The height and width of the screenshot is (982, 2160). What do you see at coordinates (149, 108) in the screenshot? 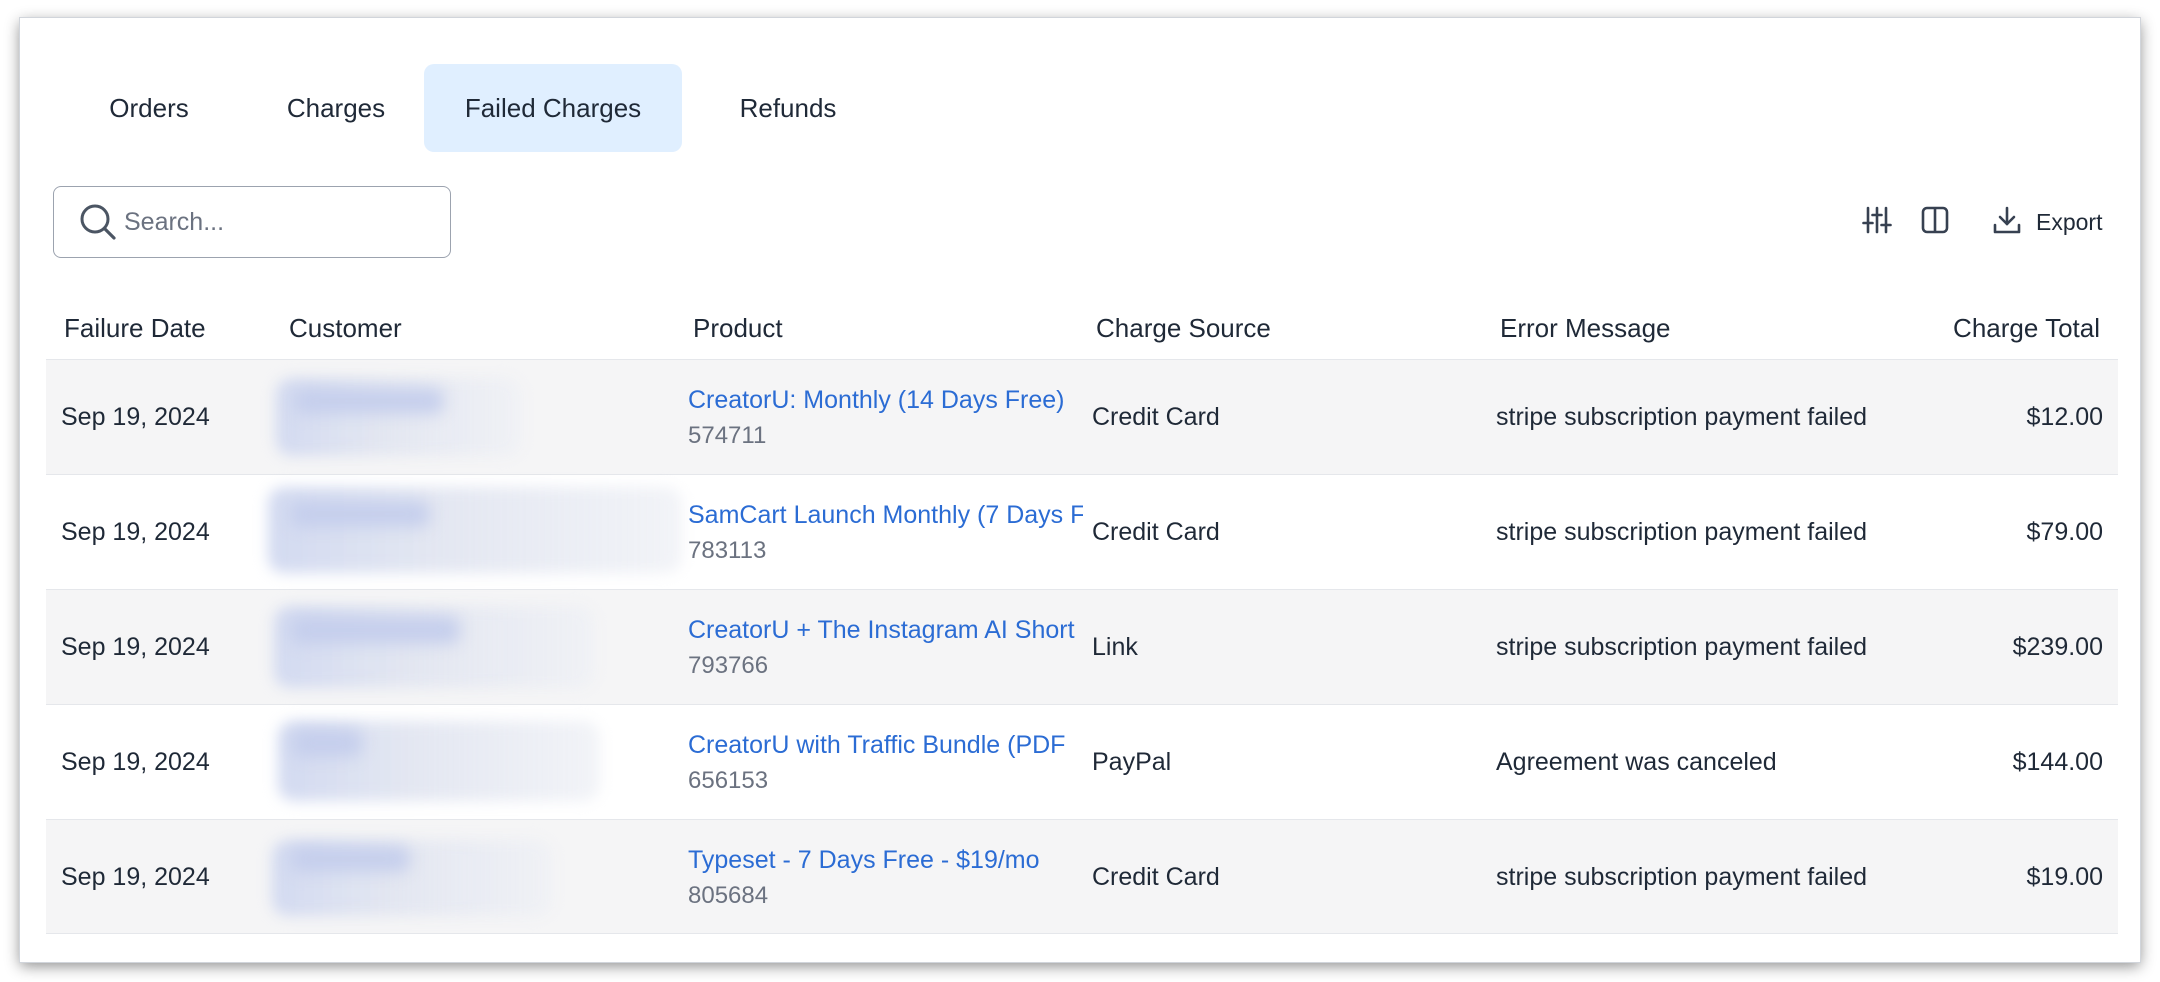
I see `tab-orders: Orders` at bounding box center [149, 108].